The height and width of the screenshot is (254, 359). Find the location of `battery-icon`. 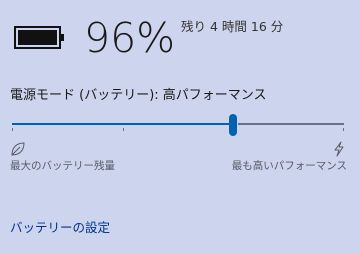

battery-icon is located at coordinates (39, 37).